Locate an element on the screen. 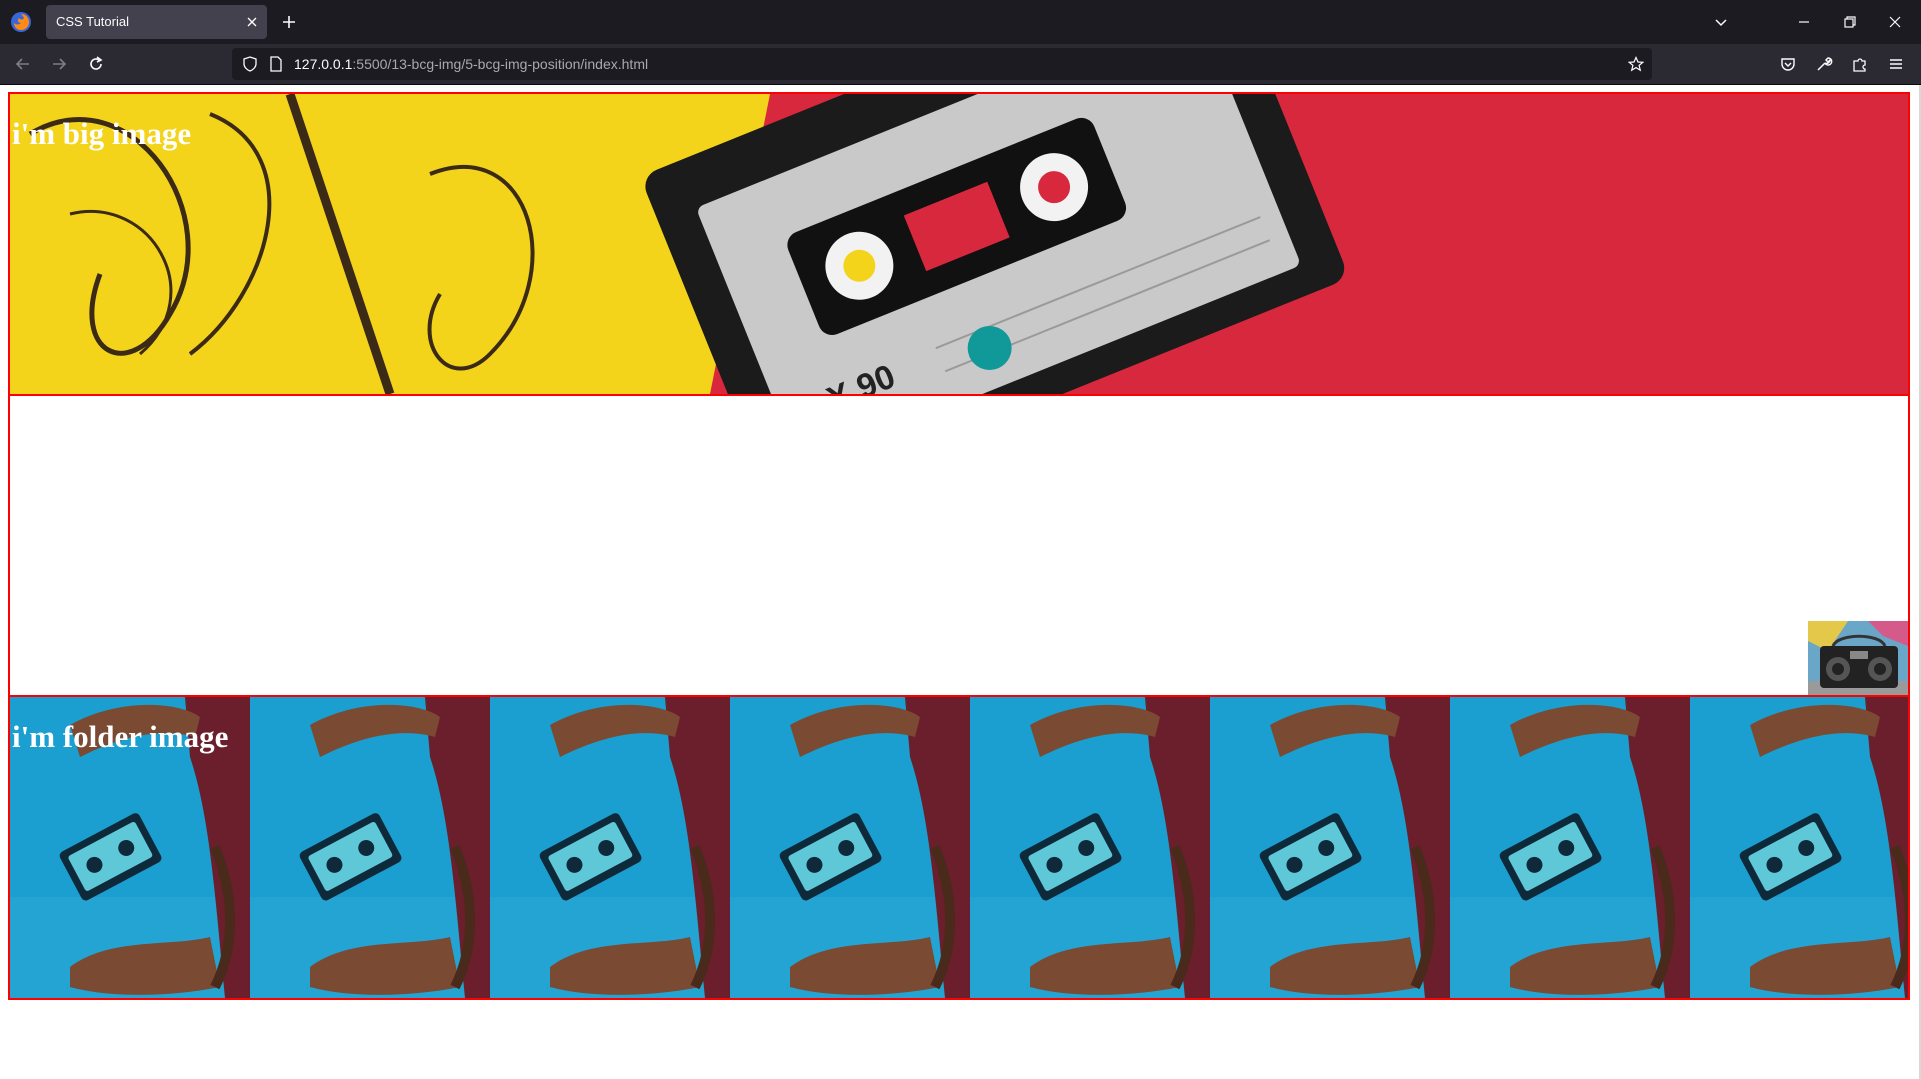 This screenshot has width=1921, height=1079. close-icon is located at coordinates (252, 22).